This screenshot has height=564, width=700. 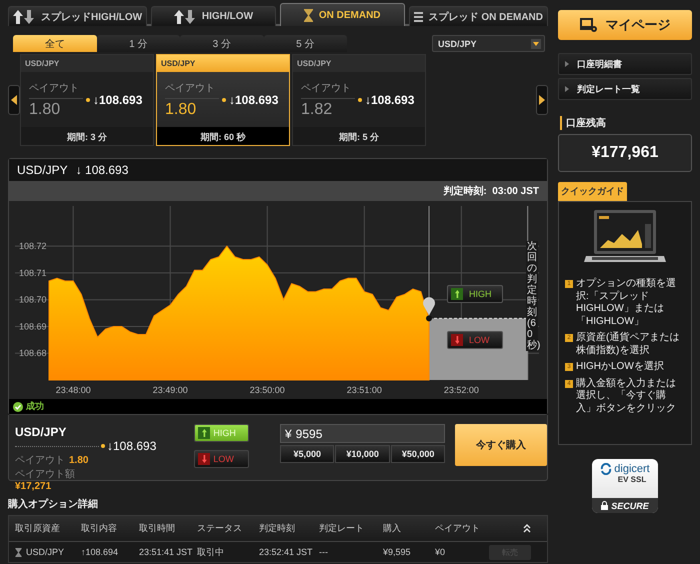 I want to click on axis-label: 108.69, so click(x=33, y=326).